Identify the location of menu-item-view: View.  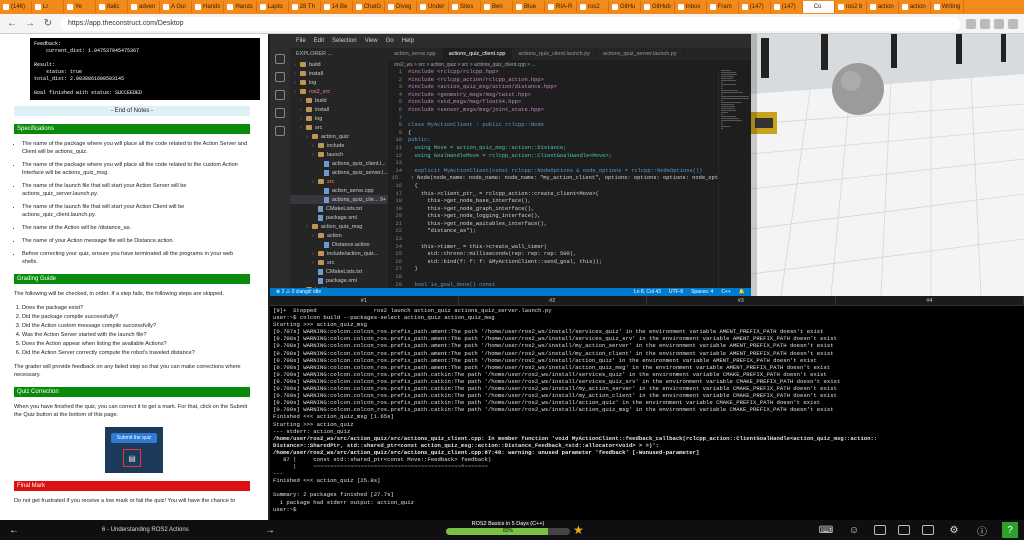
(371, 41).